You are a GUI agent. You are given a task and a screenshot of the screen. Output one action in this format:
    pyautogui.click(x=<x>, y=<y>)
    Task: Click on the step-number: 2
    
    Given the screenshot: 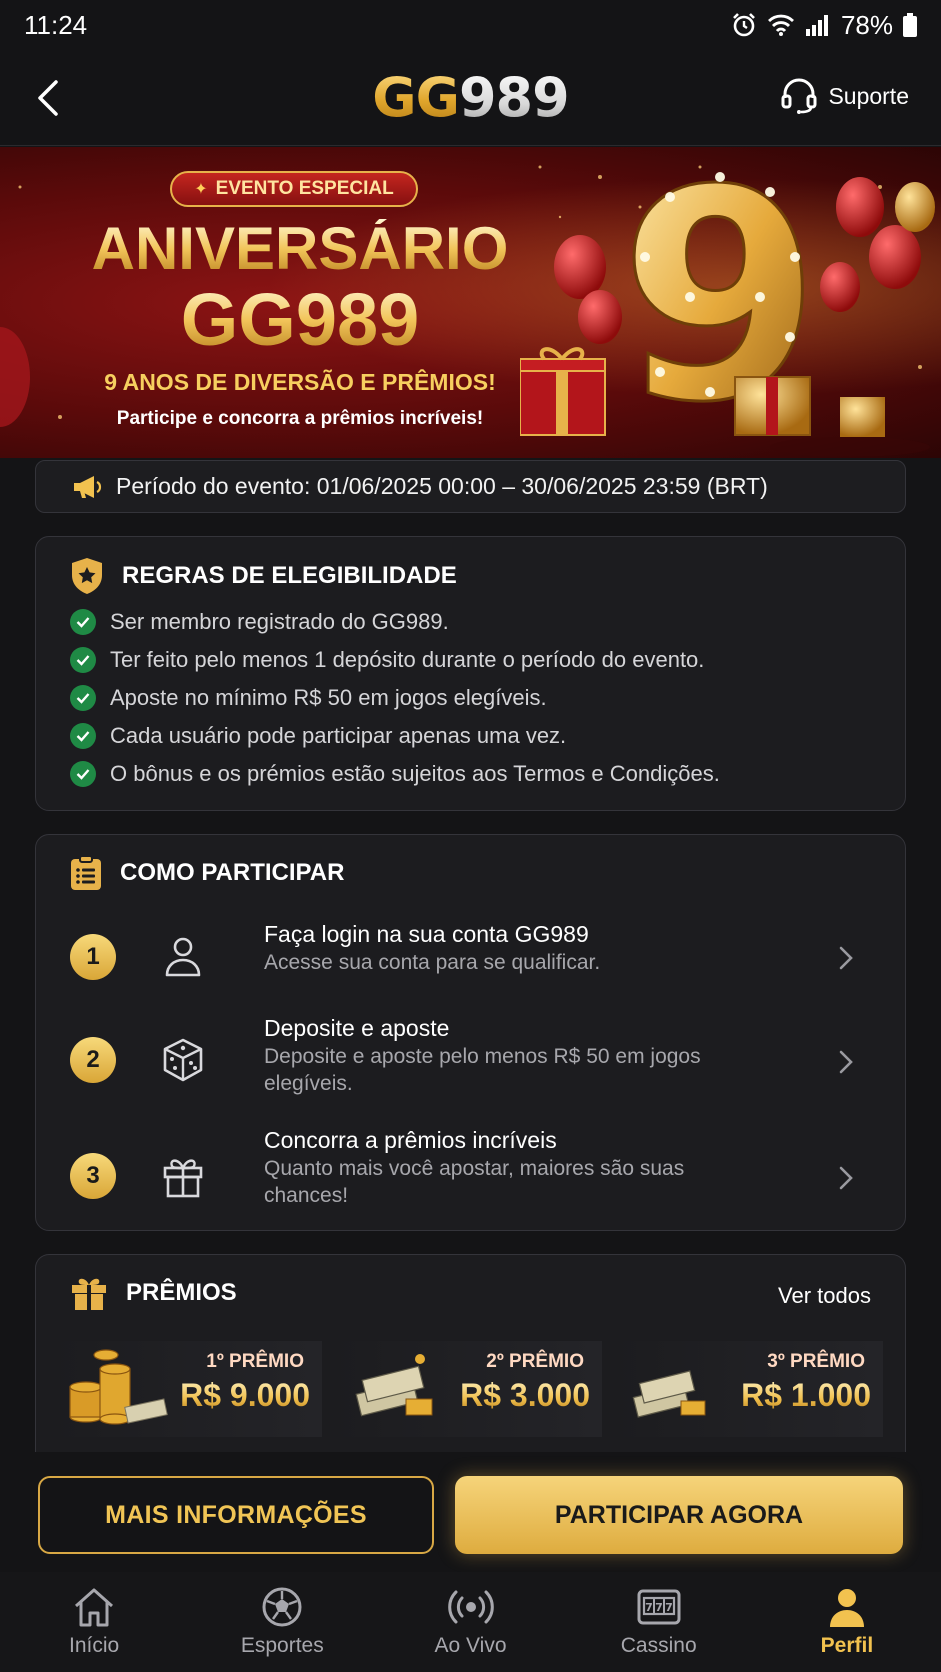 What is the action you would take?
    pyautogui.click(x=93, y=1060)
    